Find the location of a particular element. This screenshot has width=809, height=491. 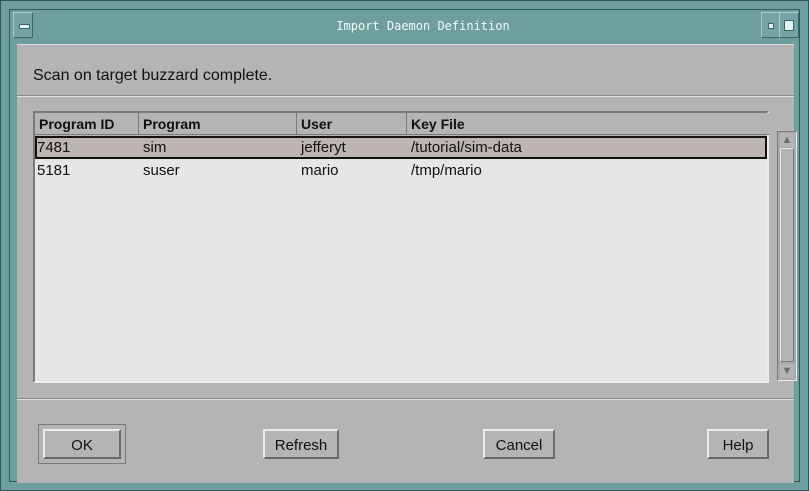

cell-program: suser is located at coordinates (161, 170).